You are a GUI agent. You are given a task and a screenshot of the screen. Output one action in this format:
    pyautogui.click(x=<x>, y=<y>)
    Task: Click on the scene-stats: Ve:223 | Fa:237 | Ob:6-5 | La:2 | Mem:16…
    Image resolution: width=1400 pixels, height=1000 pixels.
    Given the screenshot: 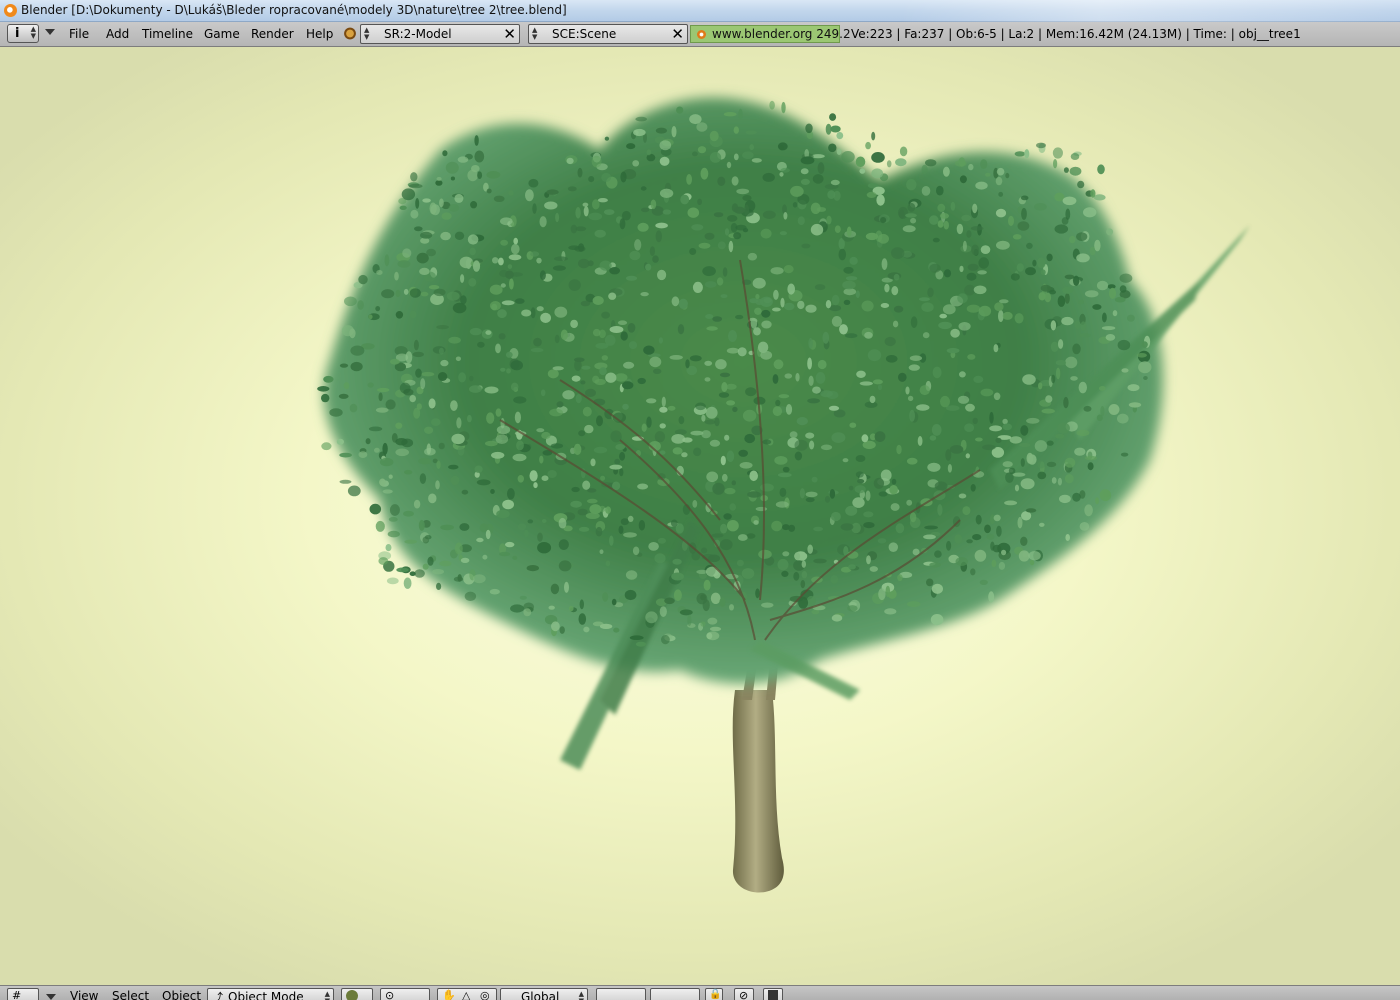 What is the action you would take?
    pyautogui.click(x=1076, y=34)
    